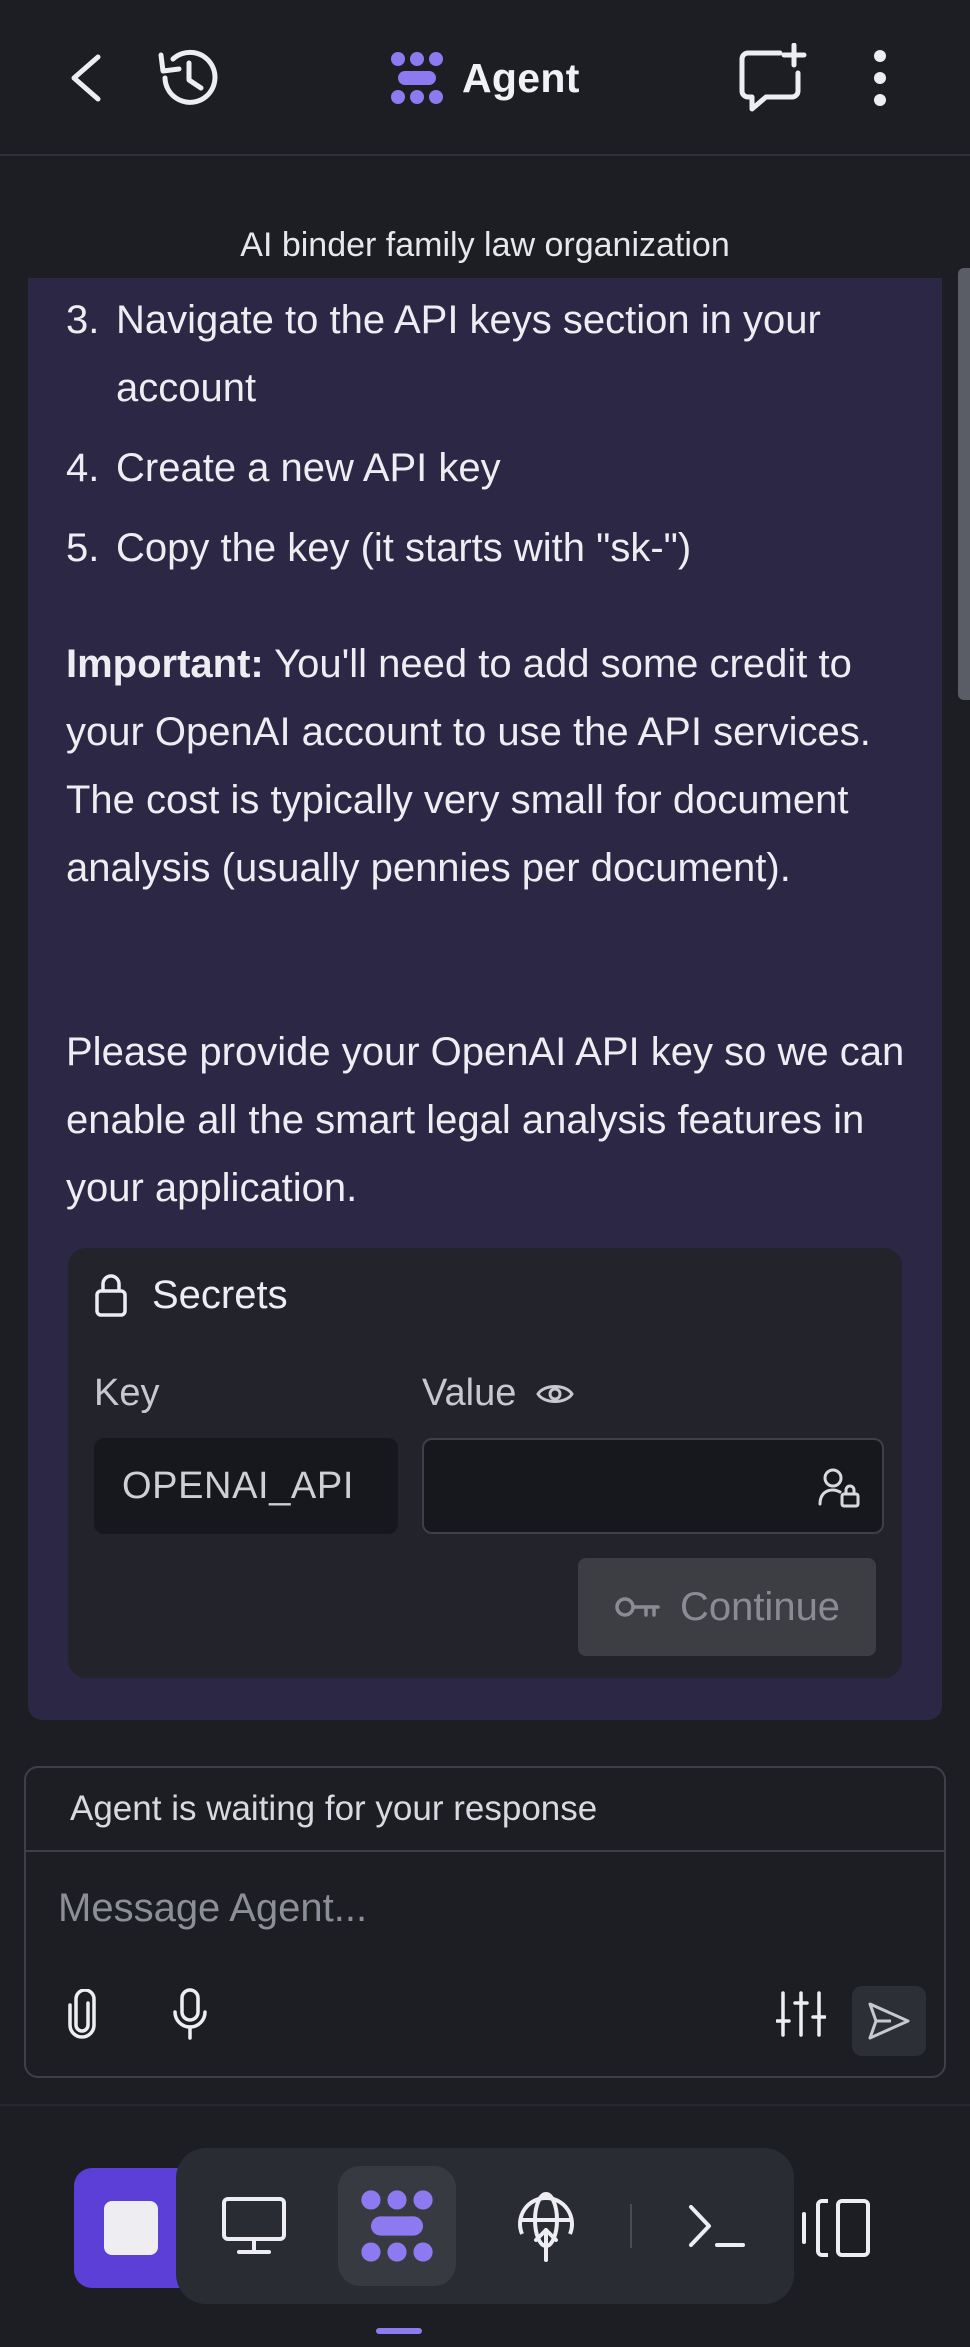  What do you see at coordinates (308, 468) in the screenshot?
I see `list-text: Create a new API key` at bounding box center [308, 468].